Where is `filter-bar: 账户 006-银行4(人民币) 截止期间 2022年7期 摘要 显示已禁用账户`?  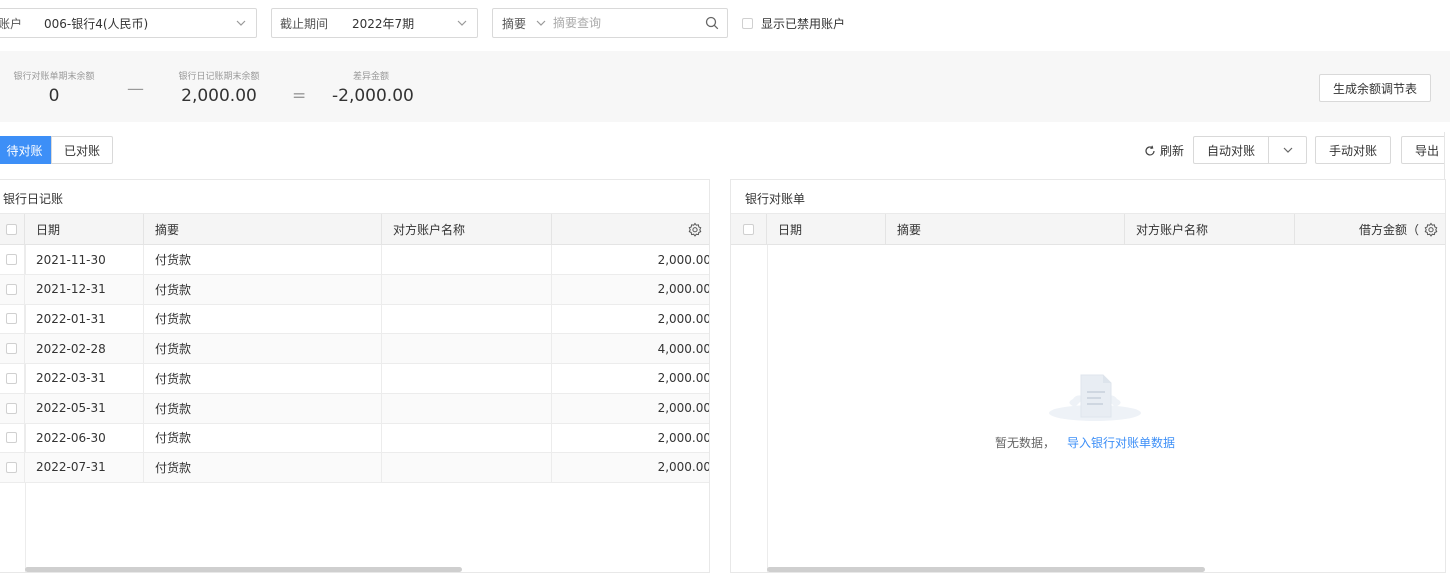
filter-bar: 账户 006-银行4(人民币) 截止期间 2022年7期 摘要 显示已禁用账户 is located at coordinates (725, 23).